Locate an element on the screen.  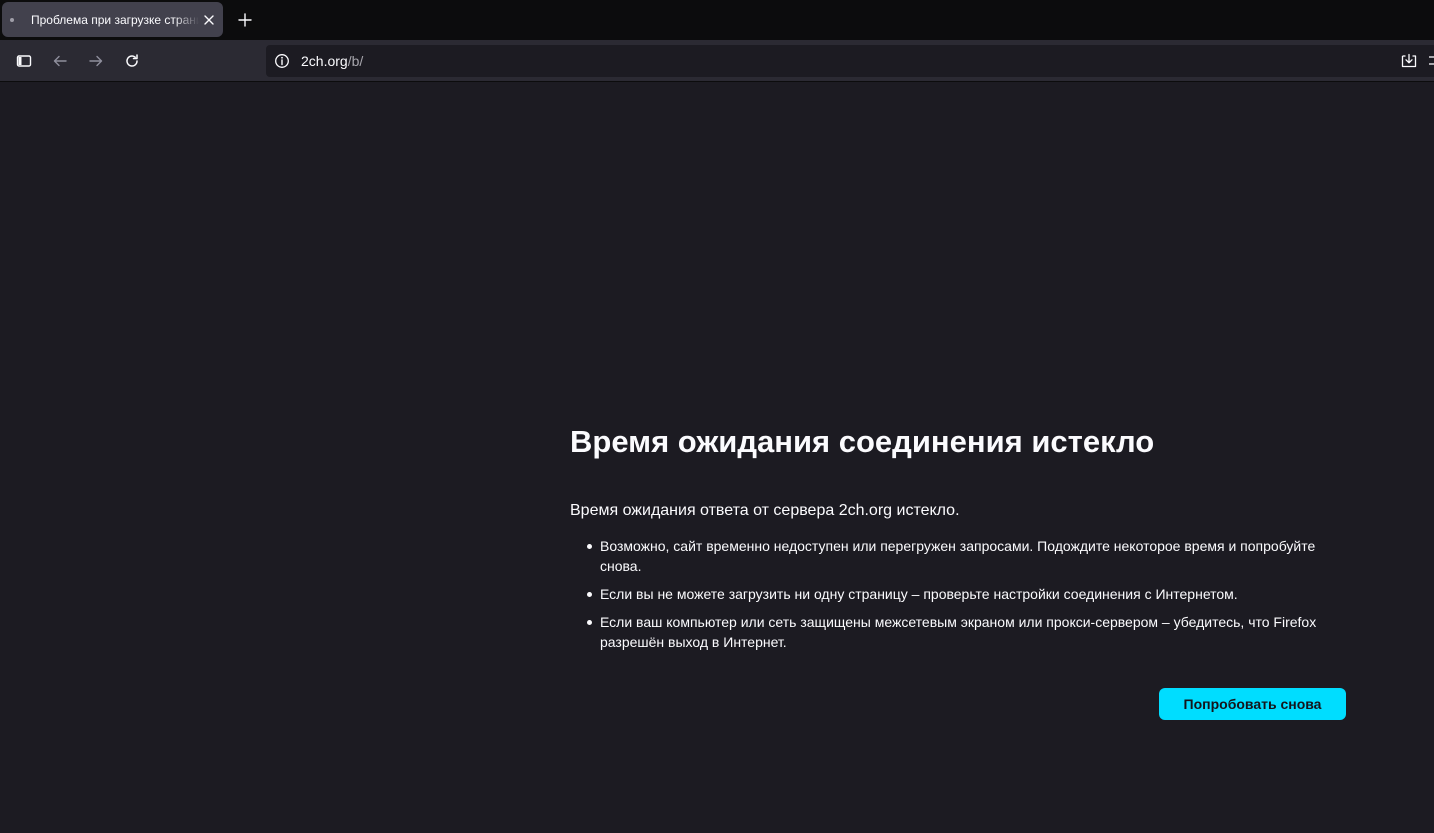
nav-toolbar: 2ch.org/b/ is located at coordinates (717, 61).